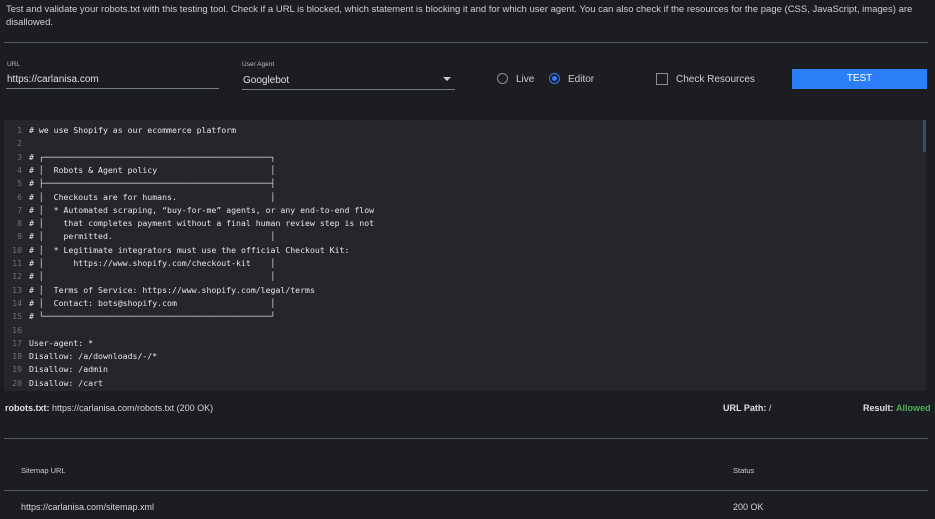 The image size is (935, 519). I want to click on editor-radio, so click(554, 78).